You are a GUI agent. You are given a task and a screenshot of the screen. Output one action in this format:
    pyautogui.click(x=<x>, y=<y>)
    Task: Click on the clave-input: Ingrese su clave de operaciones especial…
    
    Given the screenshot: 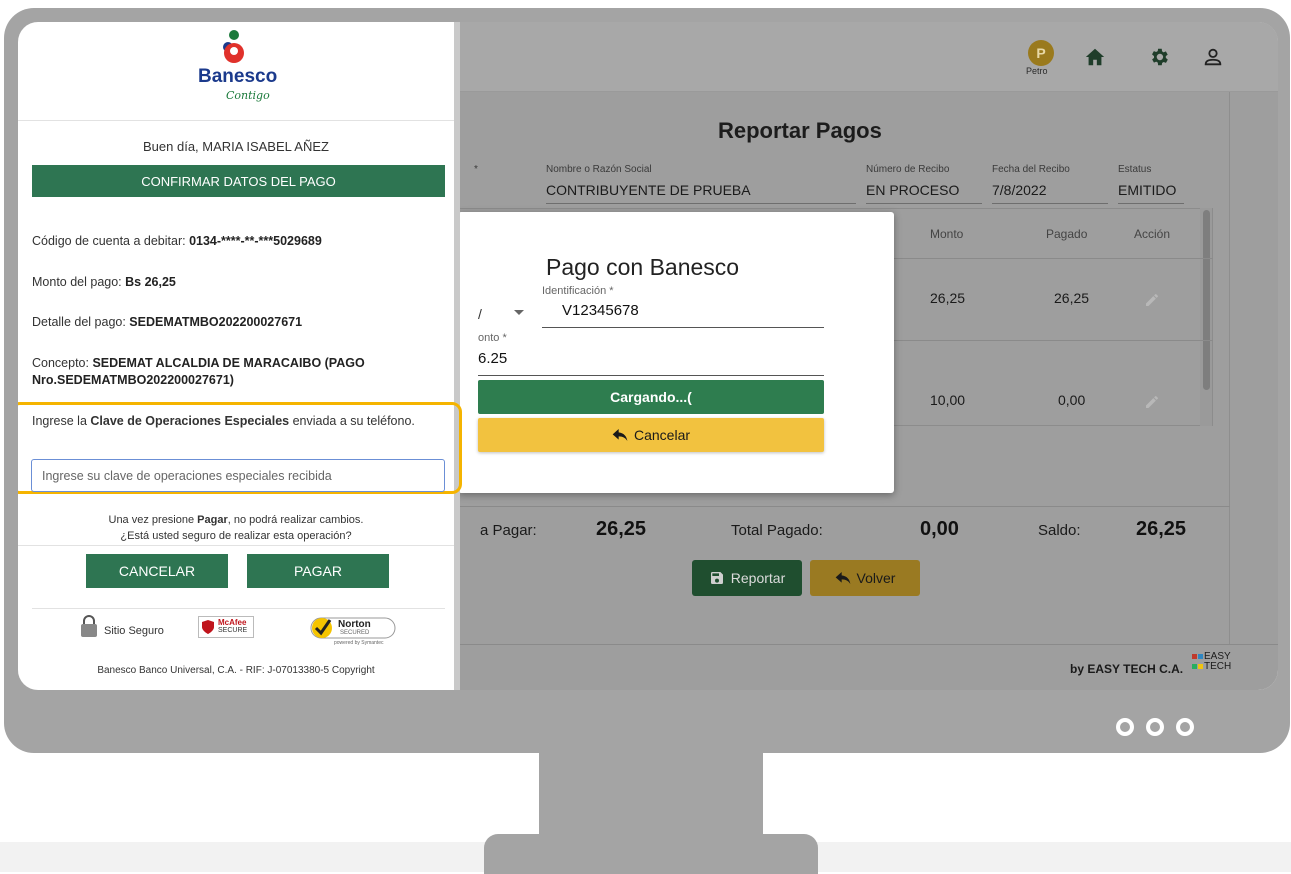 What is the action you would take?
    pyautogui.click(x=238, y=475)
    